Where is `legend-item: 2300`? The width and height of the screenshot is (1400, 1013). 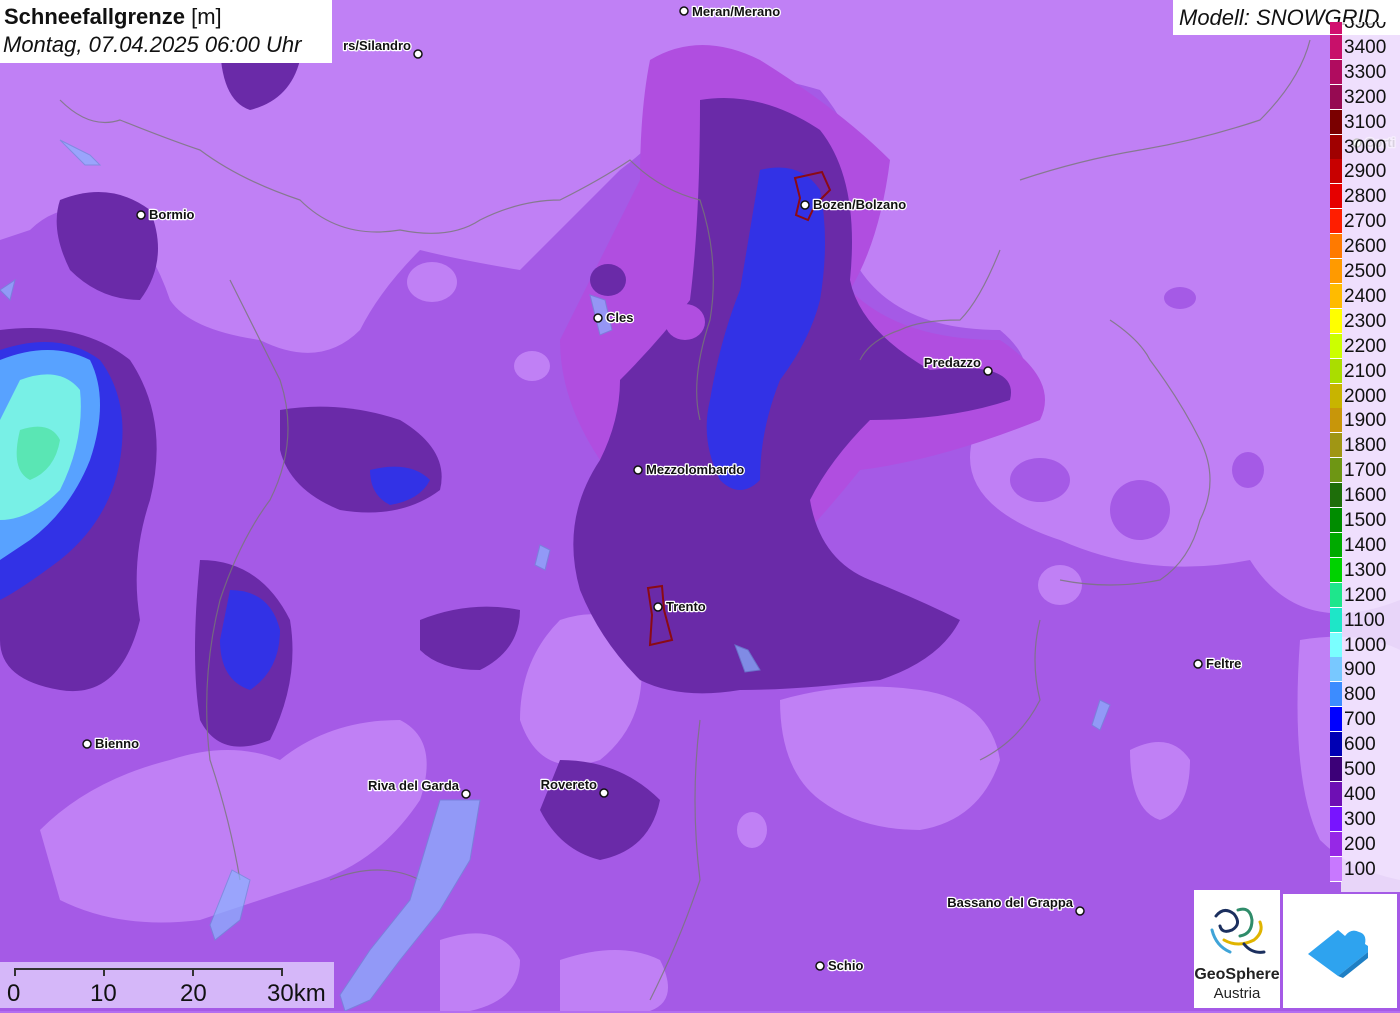
legend-item: 2300 is located at coordinates (1365, 321).